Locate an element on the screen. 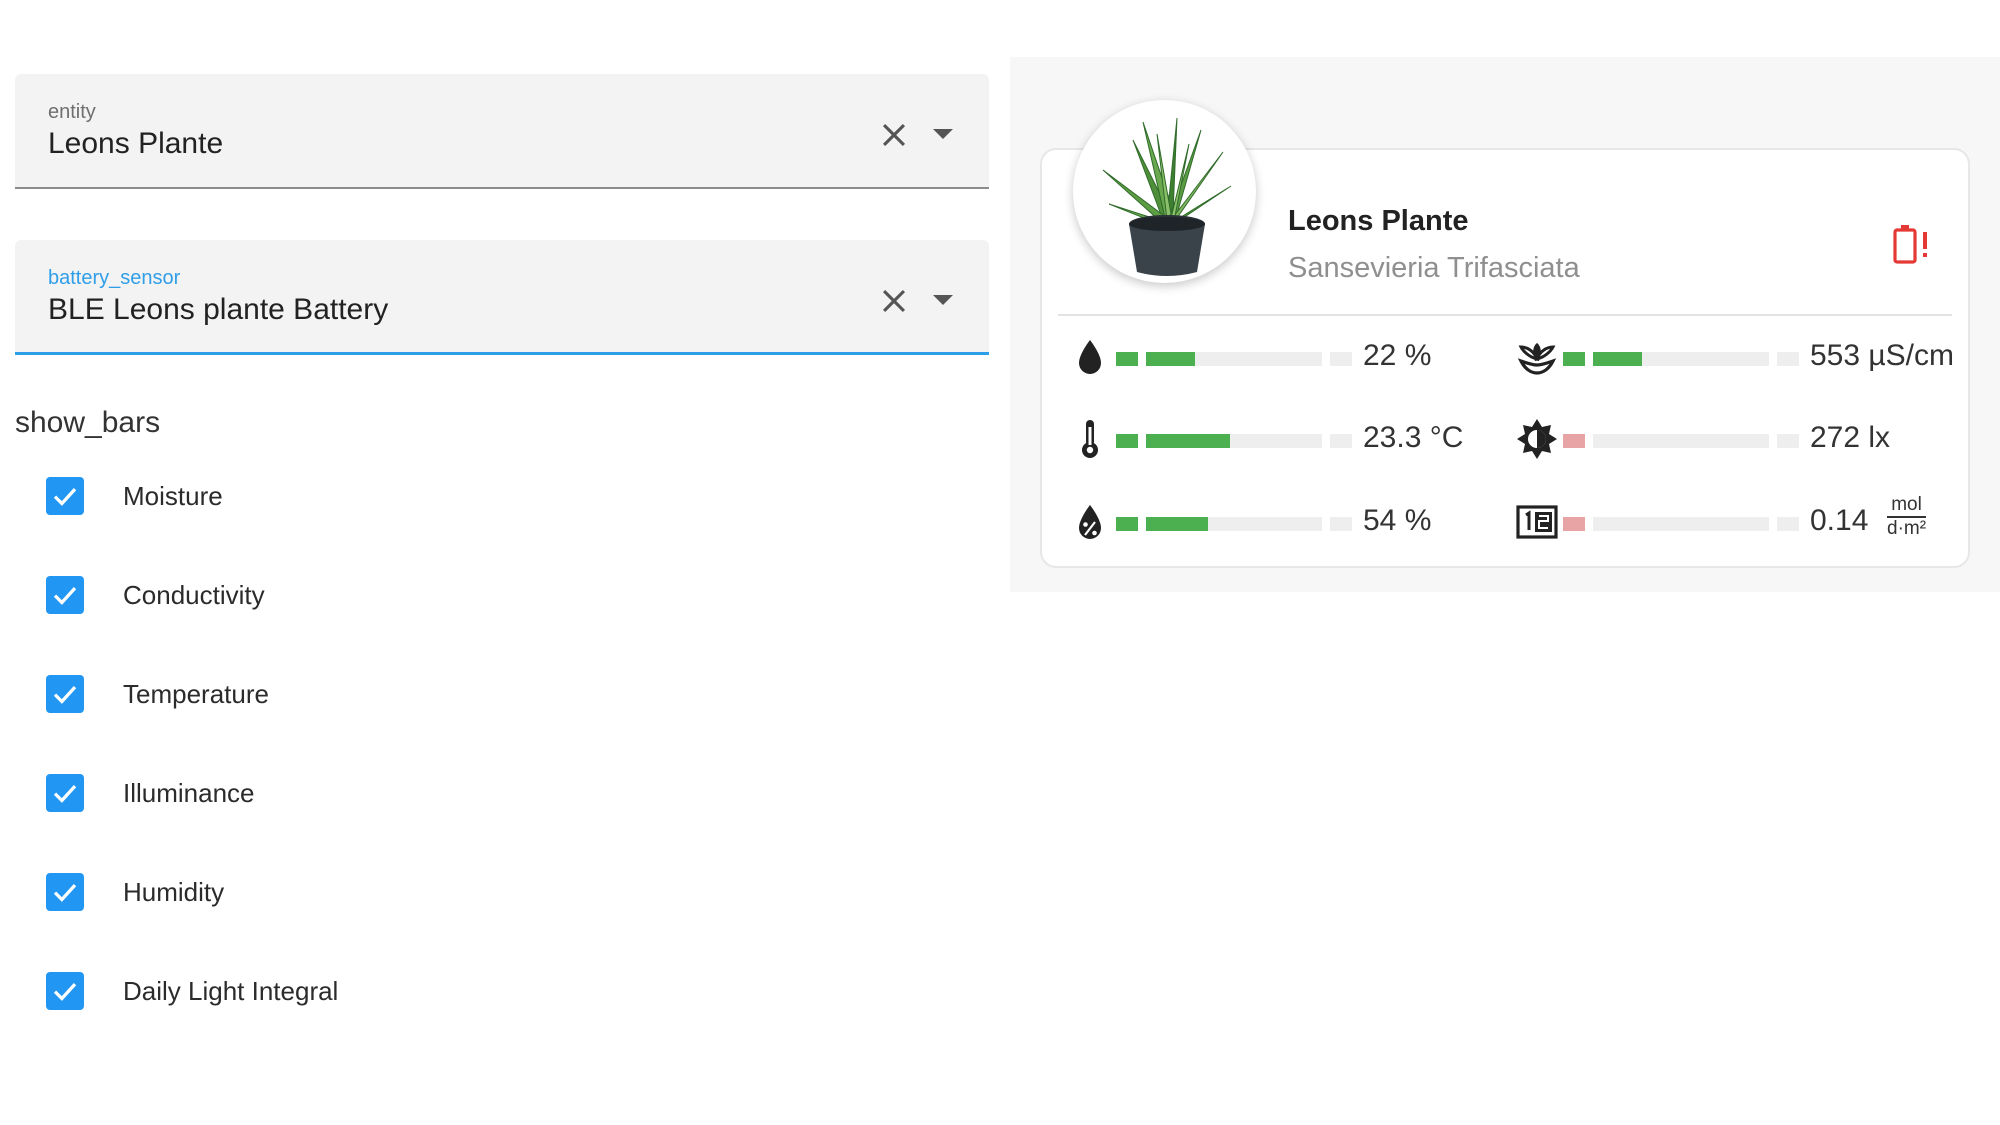 The image size is (2000, 1125). card-divider is located at coordinates (1505, 315).